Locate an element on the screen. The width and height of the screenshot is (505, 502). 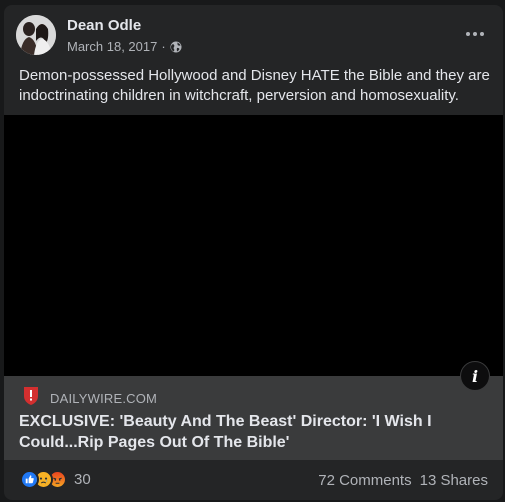
info-button: i is located at coordinates (475, 376).